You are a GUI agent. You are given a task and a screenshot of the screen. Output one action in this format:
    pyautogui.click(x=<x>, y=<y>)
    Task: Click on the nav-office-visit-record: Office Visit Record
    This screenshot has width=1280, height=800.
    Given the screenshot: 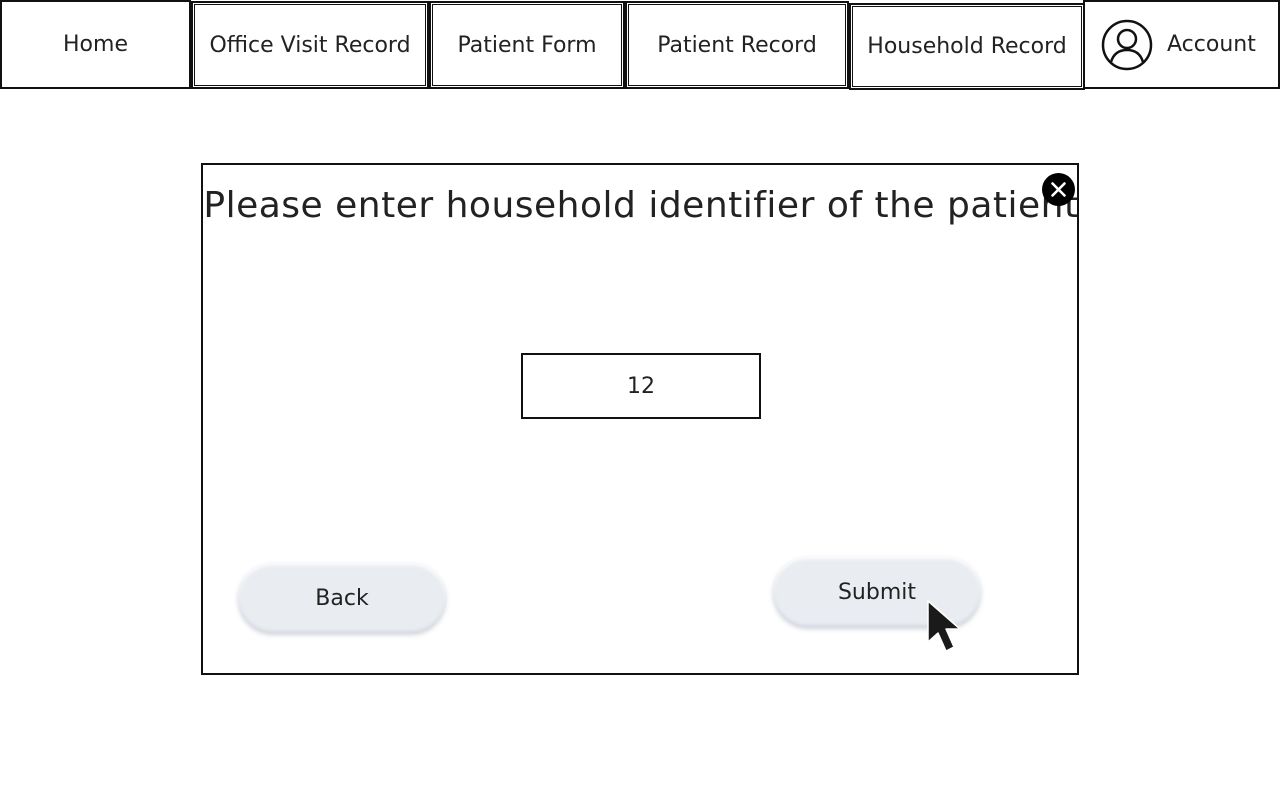 What is the action you would take?
    pyautogui.click(x=310, y=45)
    